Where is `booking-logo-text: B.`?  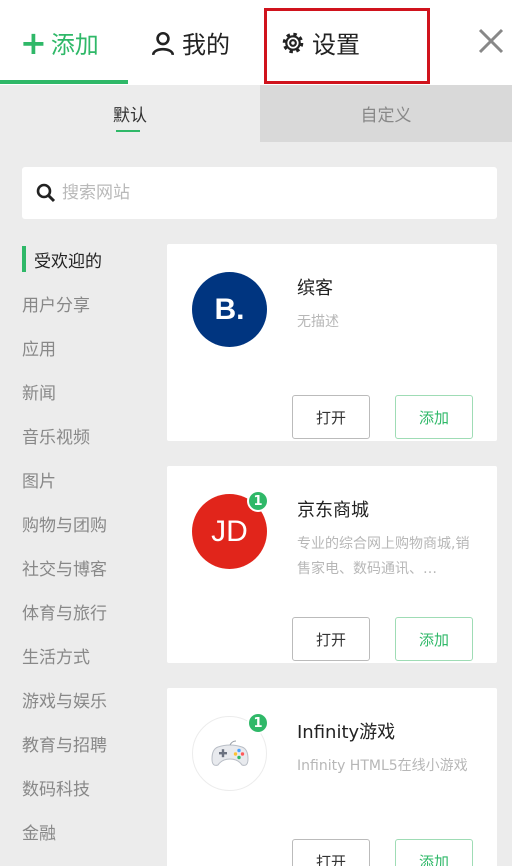
booking-logo-text: B. is located at coordinates (229, 309).